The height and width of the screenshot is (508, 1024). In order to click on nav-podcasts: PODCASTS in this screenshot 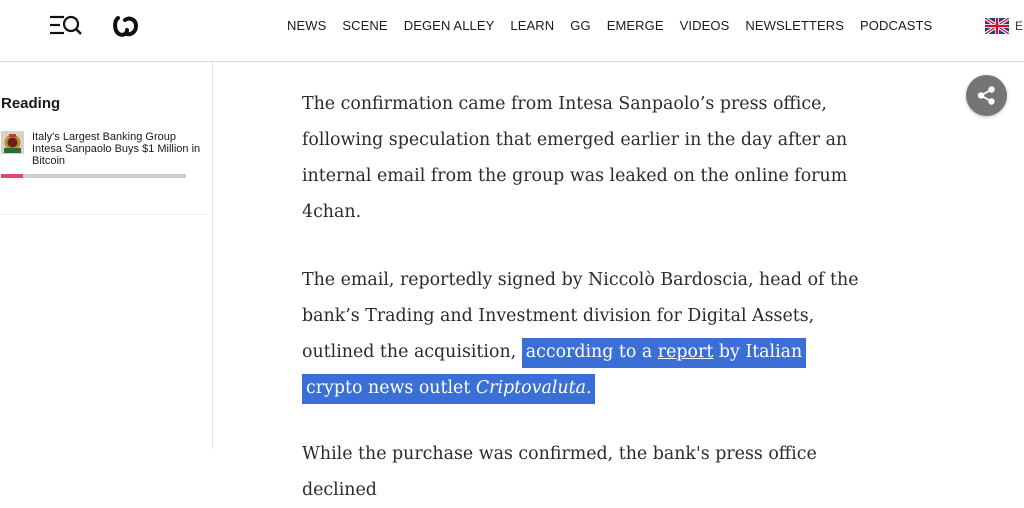, I will do `click(896, 25)`.